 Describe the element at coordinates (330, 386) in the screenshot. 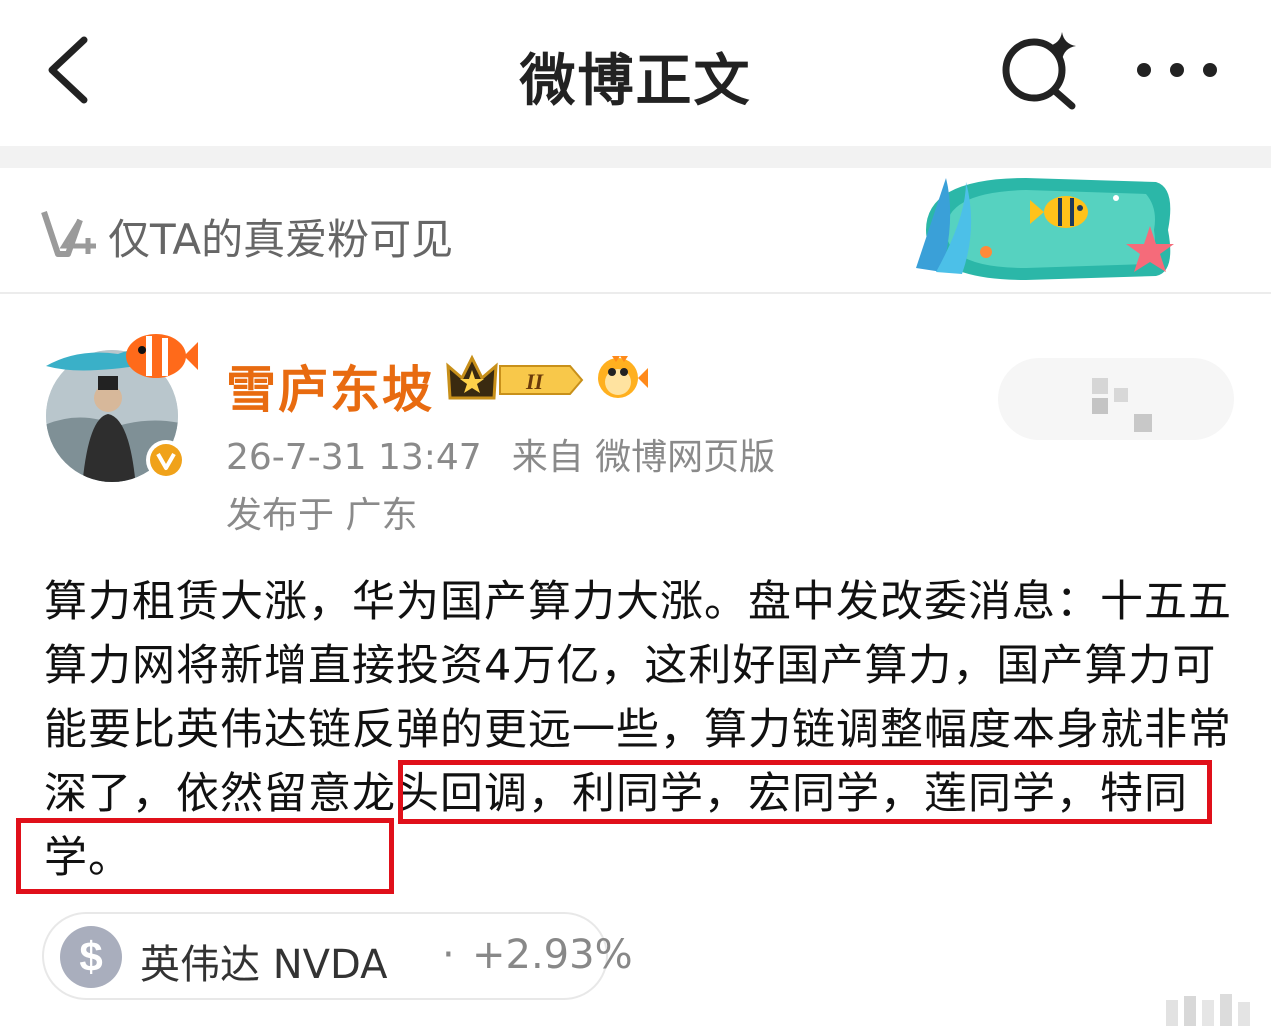

I see `author-name: 雪庐东坡` at that location.